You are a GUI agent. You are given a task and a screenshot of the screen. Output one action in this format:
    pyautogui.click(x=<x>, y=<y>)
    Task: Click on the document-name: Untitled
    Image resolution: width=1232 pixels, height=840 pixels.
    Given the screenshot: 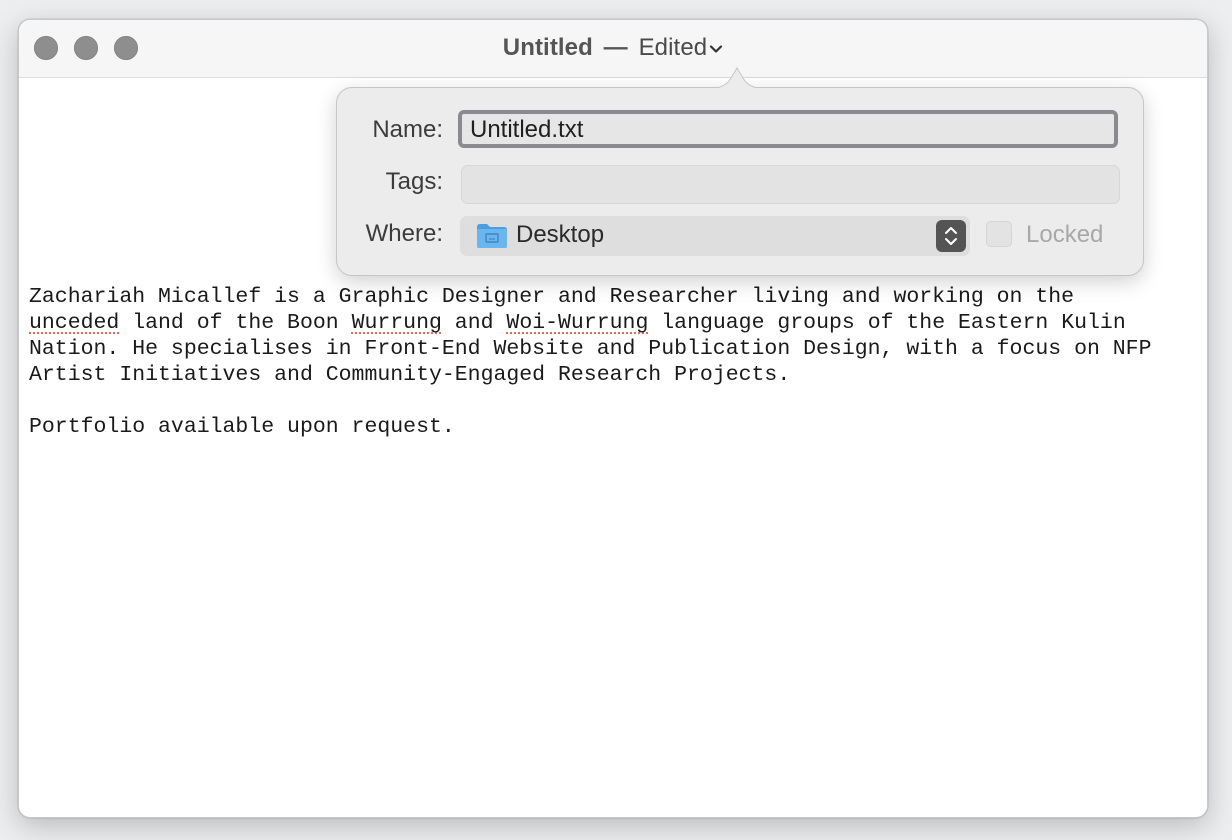 What is the action you would take?
    pyautogui.click(x=547, y=47)
    